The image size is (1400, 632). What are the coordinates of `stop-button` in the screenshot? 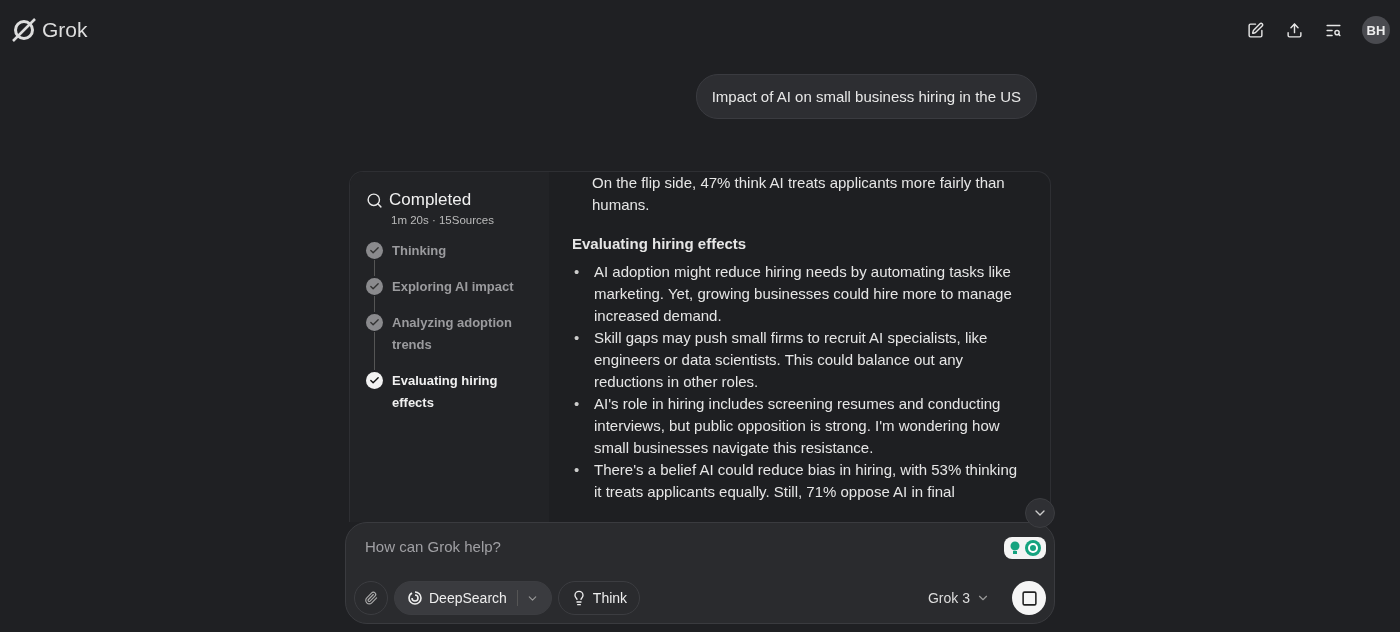 It's located at (1029, 598).